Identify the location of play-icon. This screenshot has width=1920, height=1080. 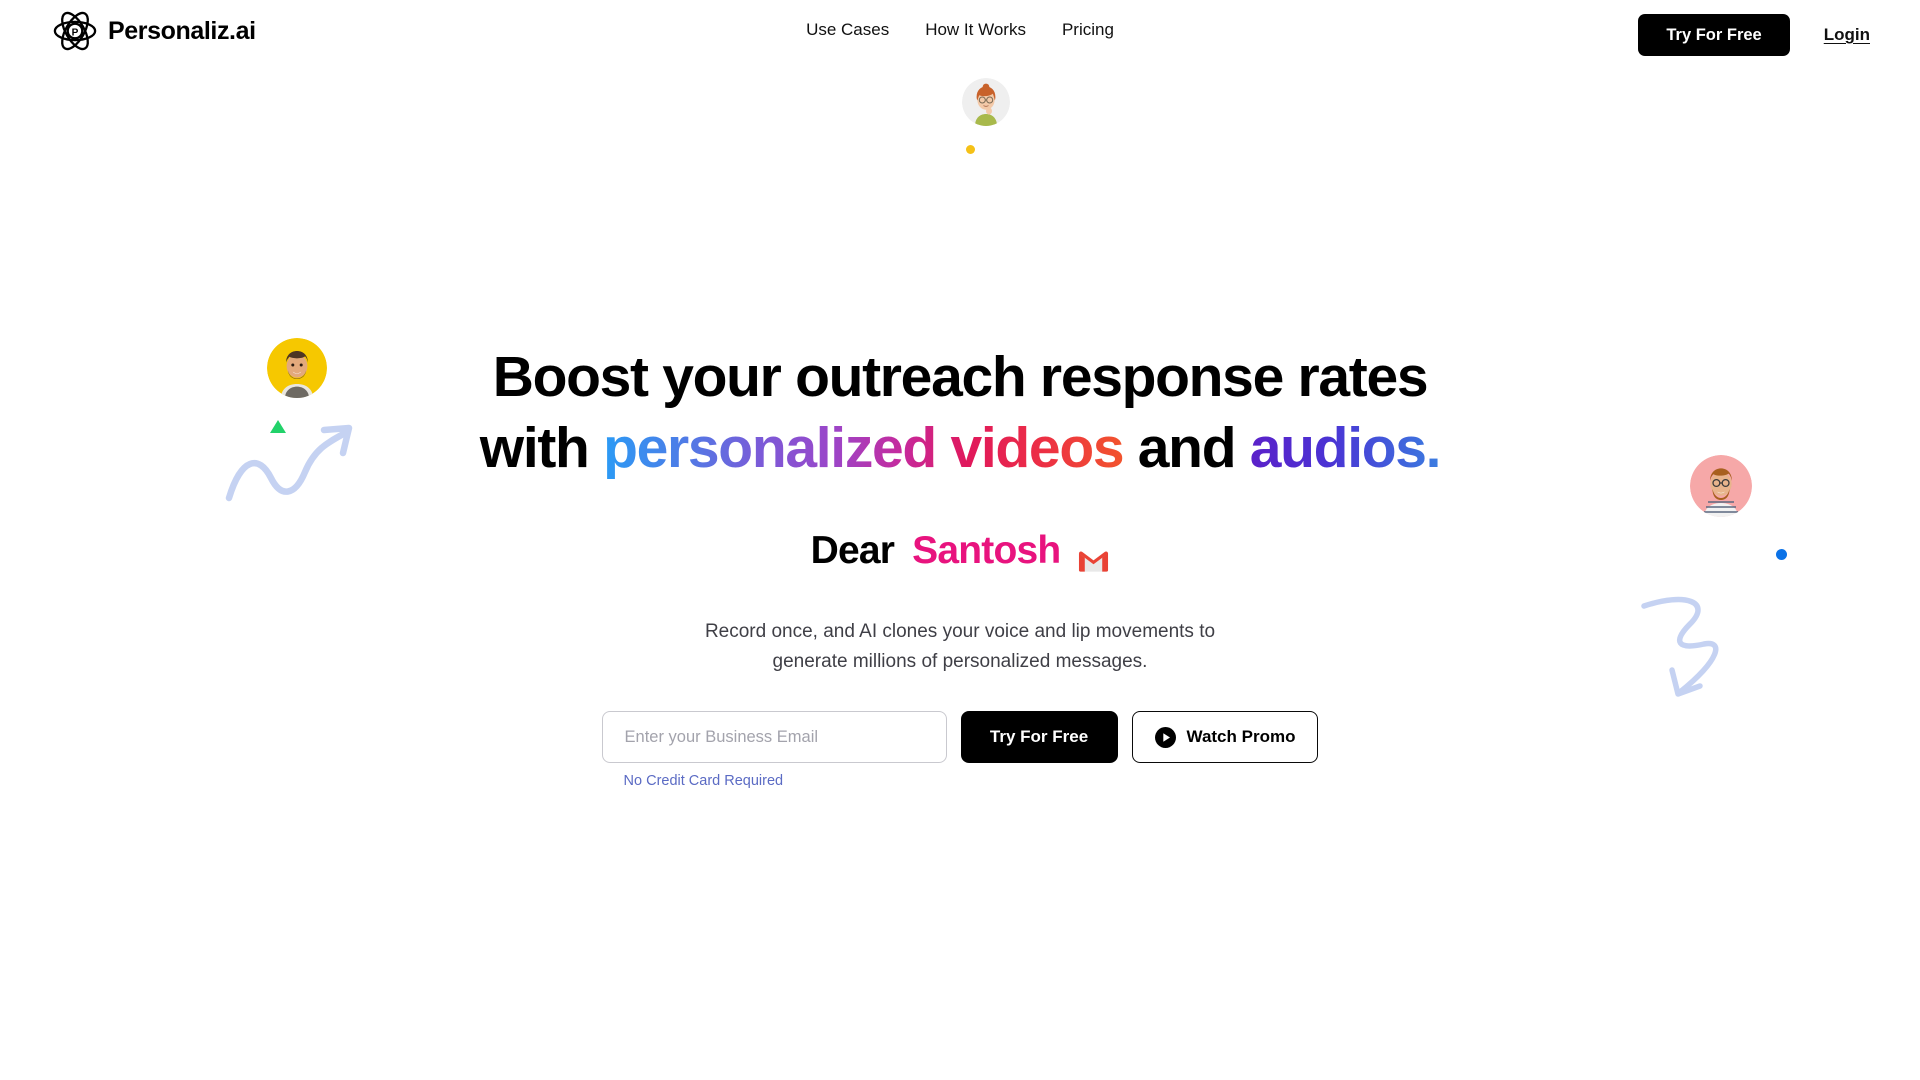
(1165, 737).